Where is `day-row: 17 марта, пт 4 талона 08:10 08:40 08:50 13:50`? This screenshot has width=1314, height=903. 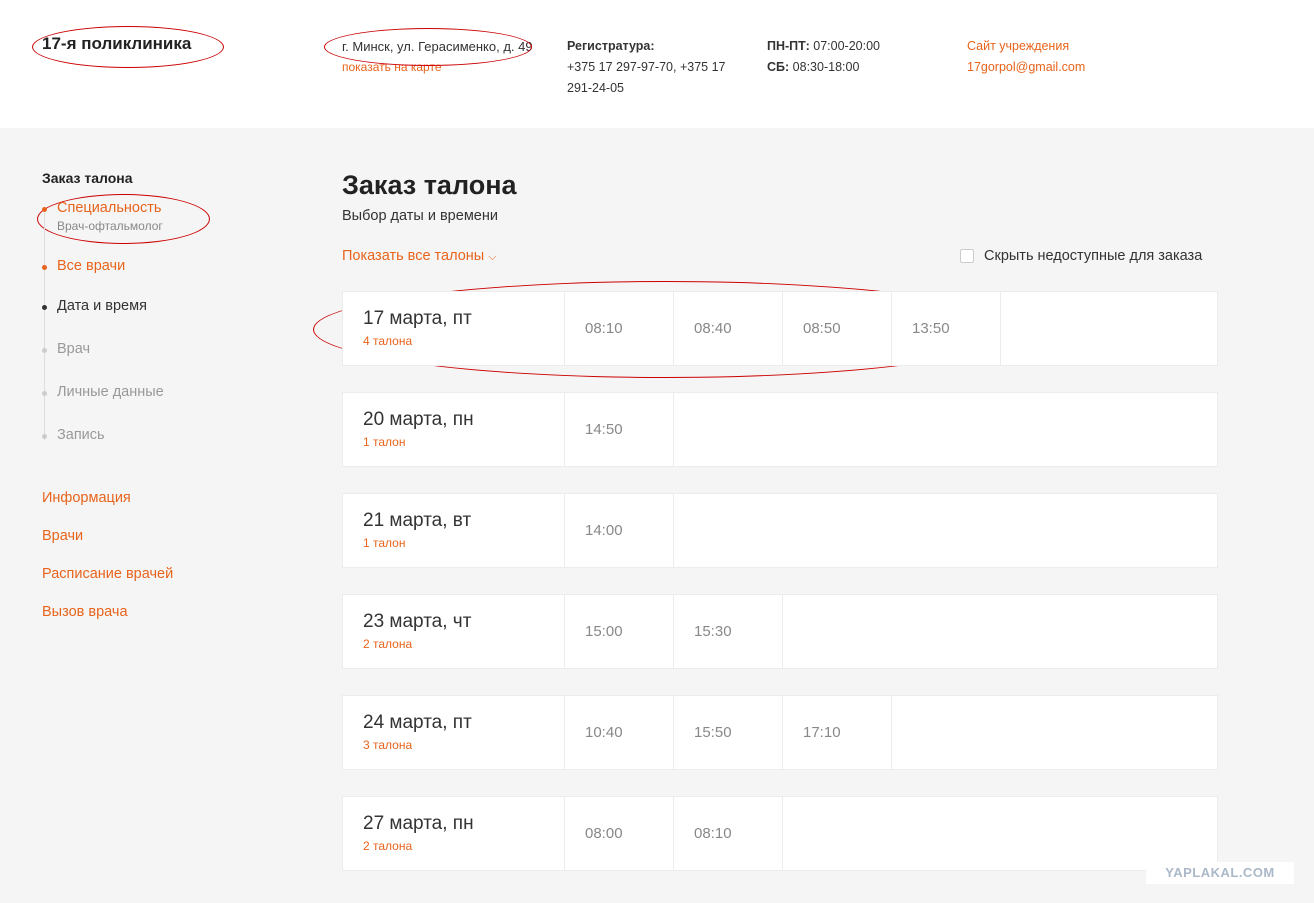
day-row: 17 марта, пт 4 талона 08:10 08:40 08:50 13:50 is located at coordinates (780, 328).